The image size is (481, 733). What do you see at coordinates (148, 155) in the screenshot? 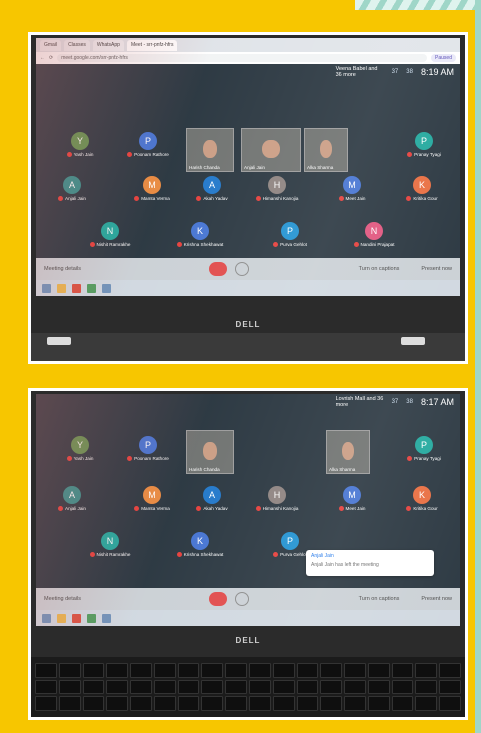
I see `participant-name: Poonam Rathore` at bounding box center [148, 155].